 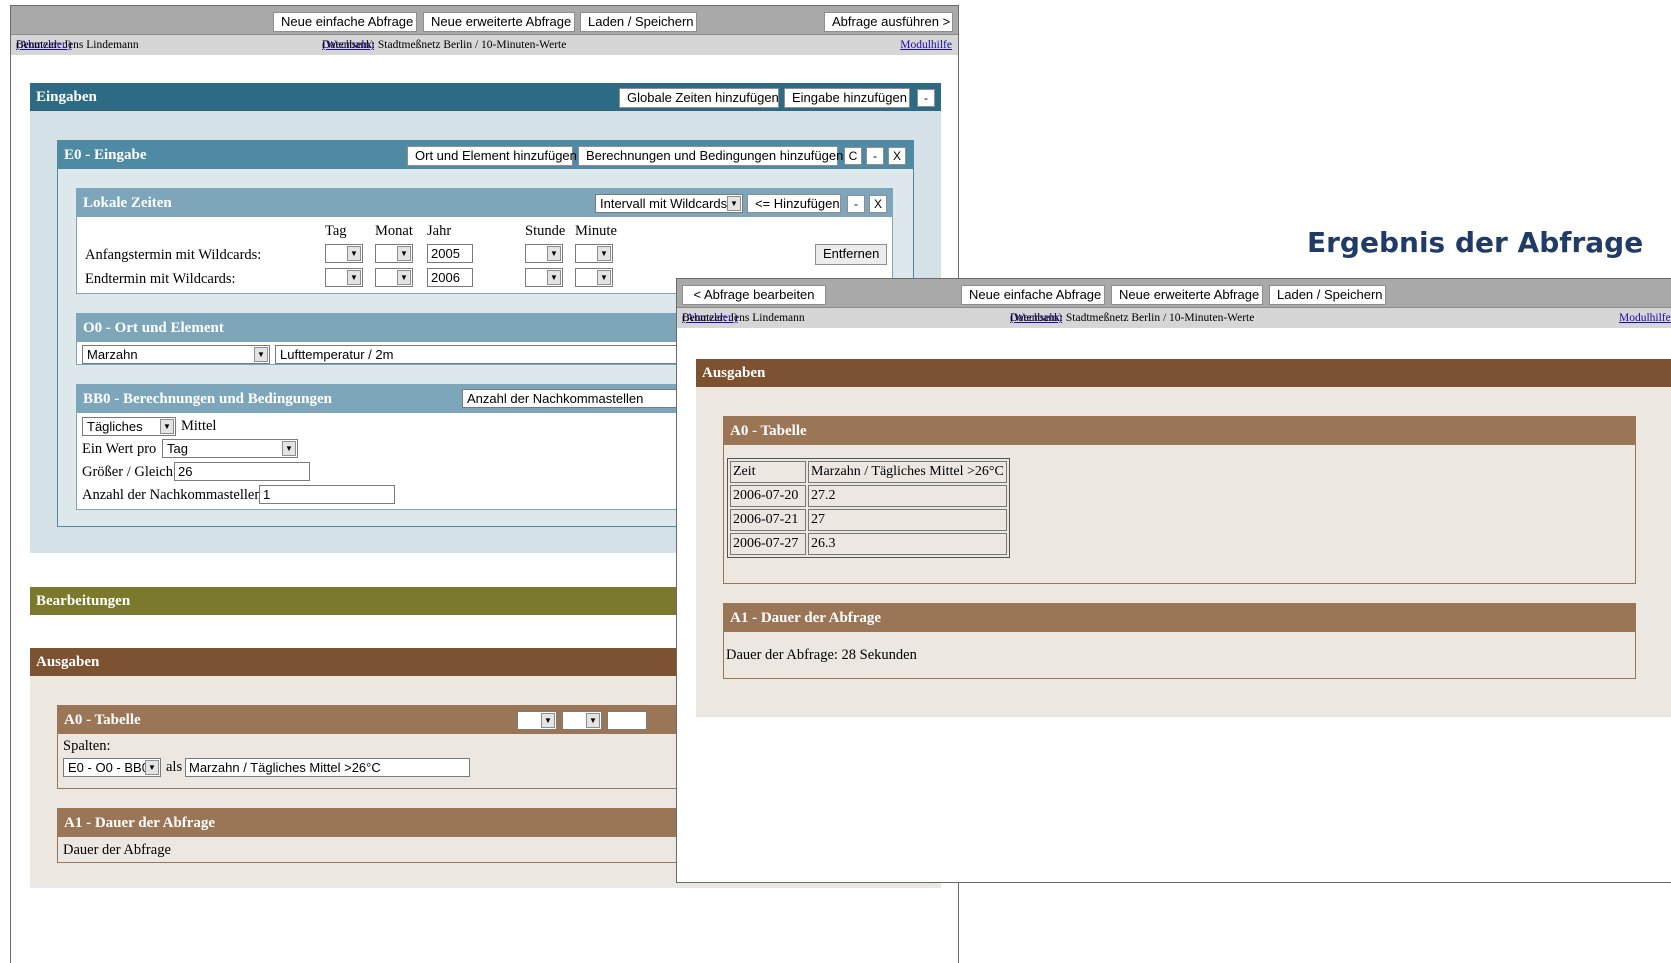 I want to click on result-ausgaben-header: Ausgaben, so click(x=1183, y=373).